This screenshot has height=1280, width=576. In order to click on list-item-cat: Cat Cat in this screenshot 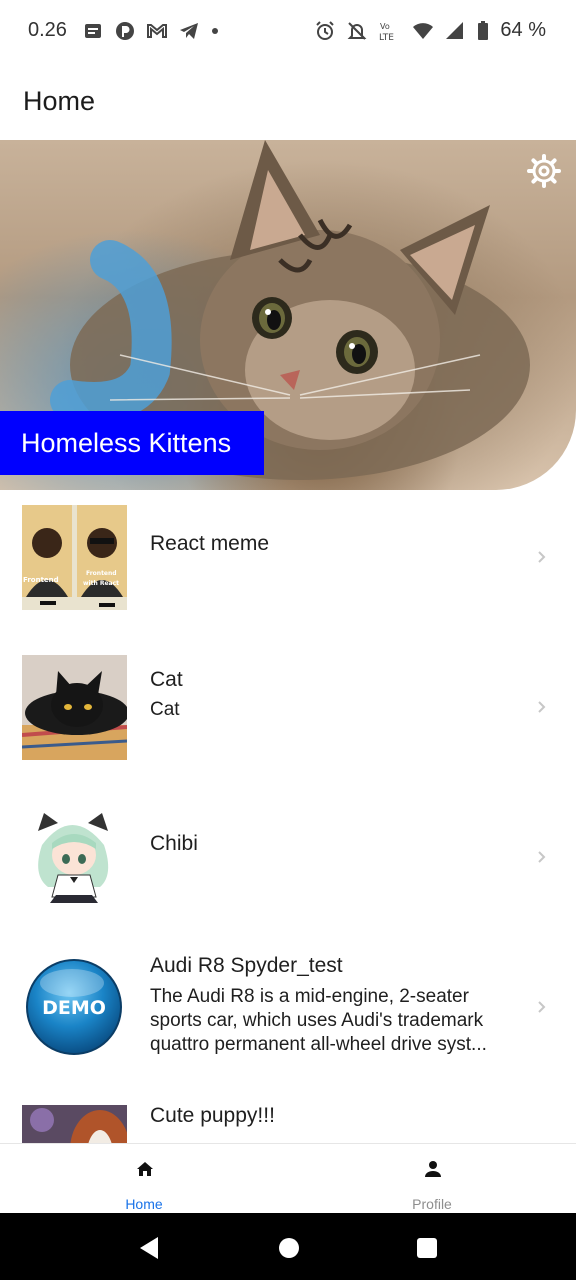, I will do `click(288, 715)`.